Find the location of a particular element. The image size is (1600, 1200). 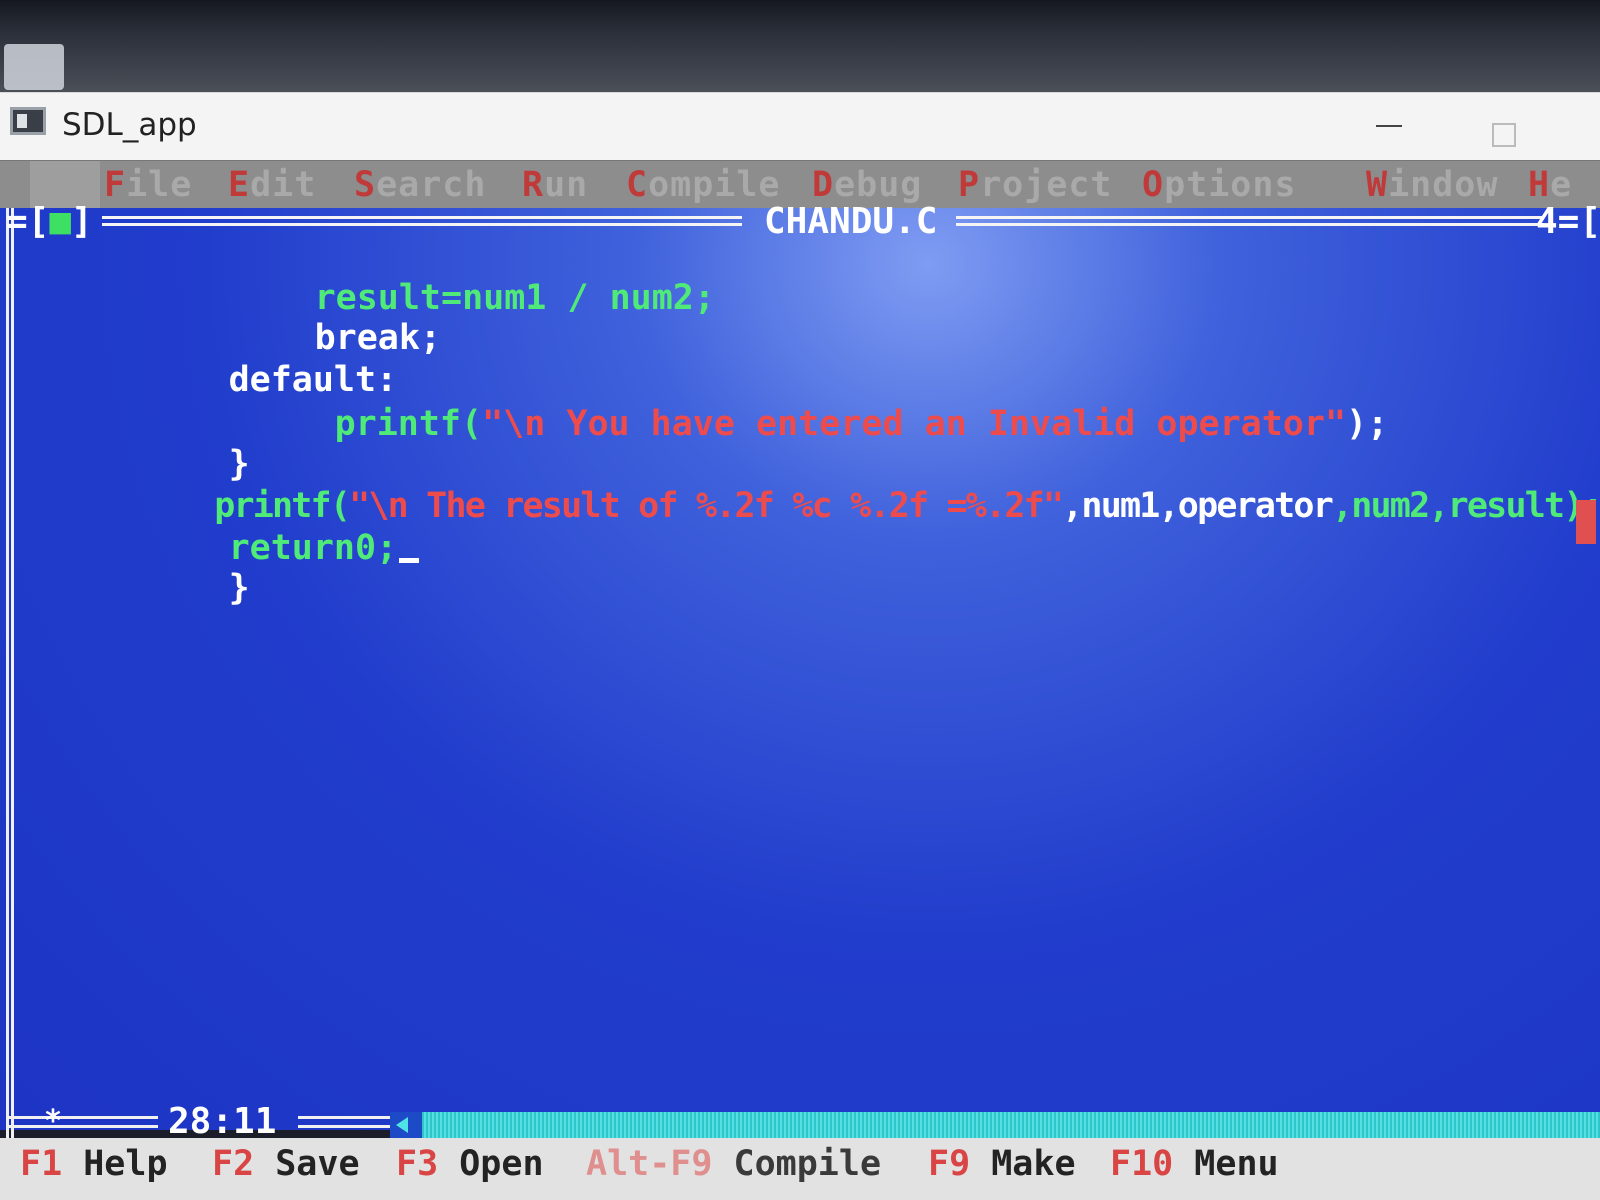

menu-label: earch is located at coordinates (431, 185).